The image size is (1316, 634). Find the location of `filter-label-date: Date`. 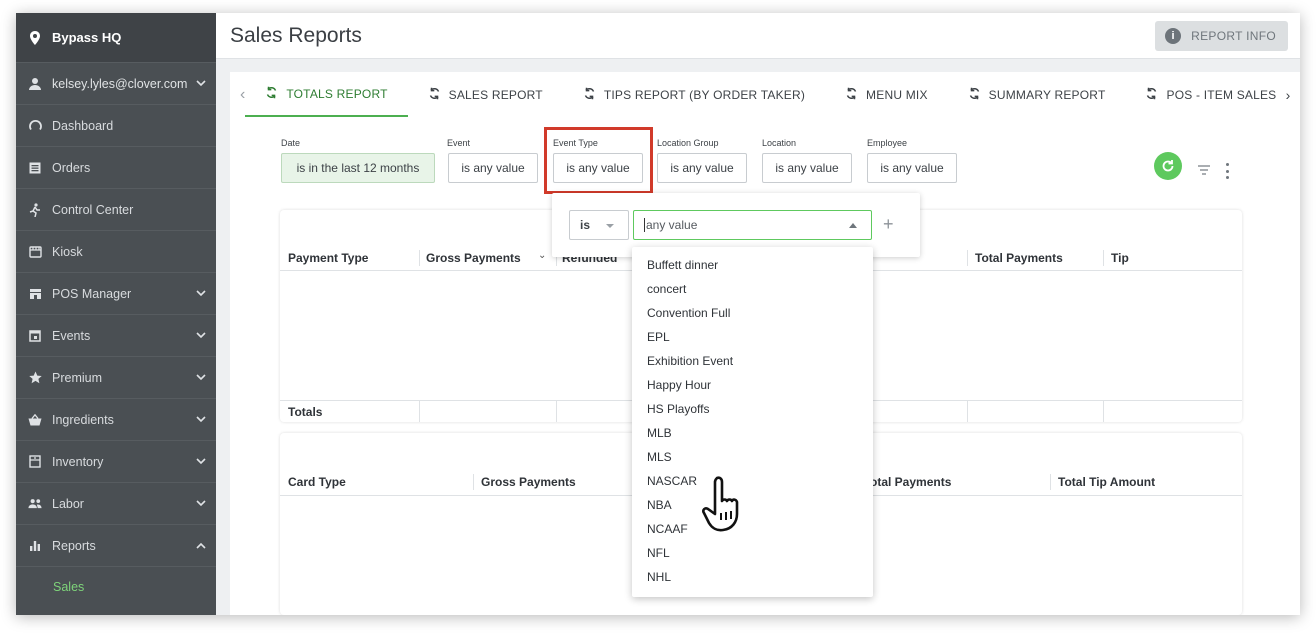

filter-label-date: Date is located at coordinates (291, 143).